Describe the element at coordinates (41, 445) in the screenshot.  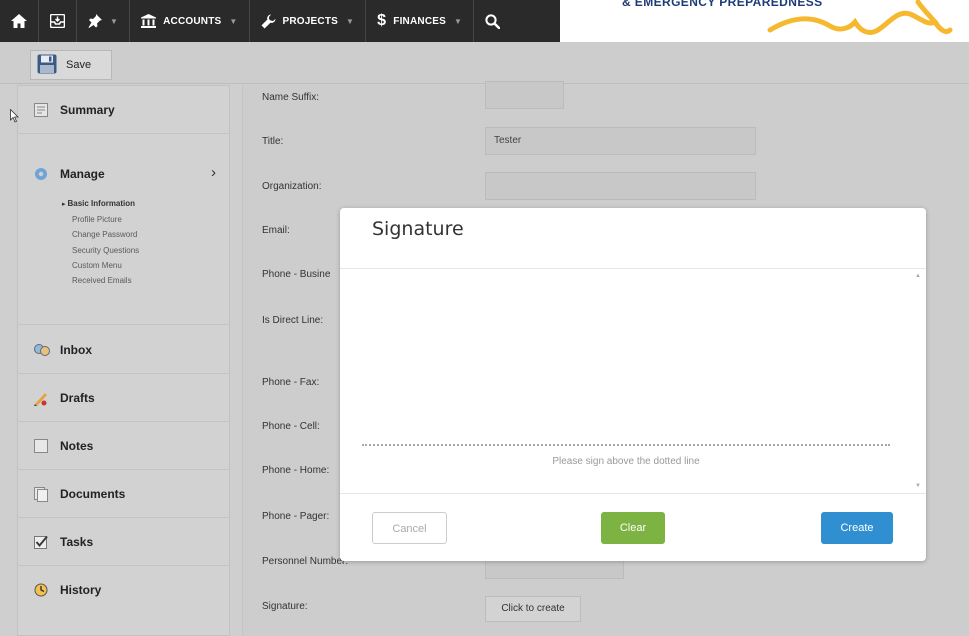
I see `notes-icon` at that location.